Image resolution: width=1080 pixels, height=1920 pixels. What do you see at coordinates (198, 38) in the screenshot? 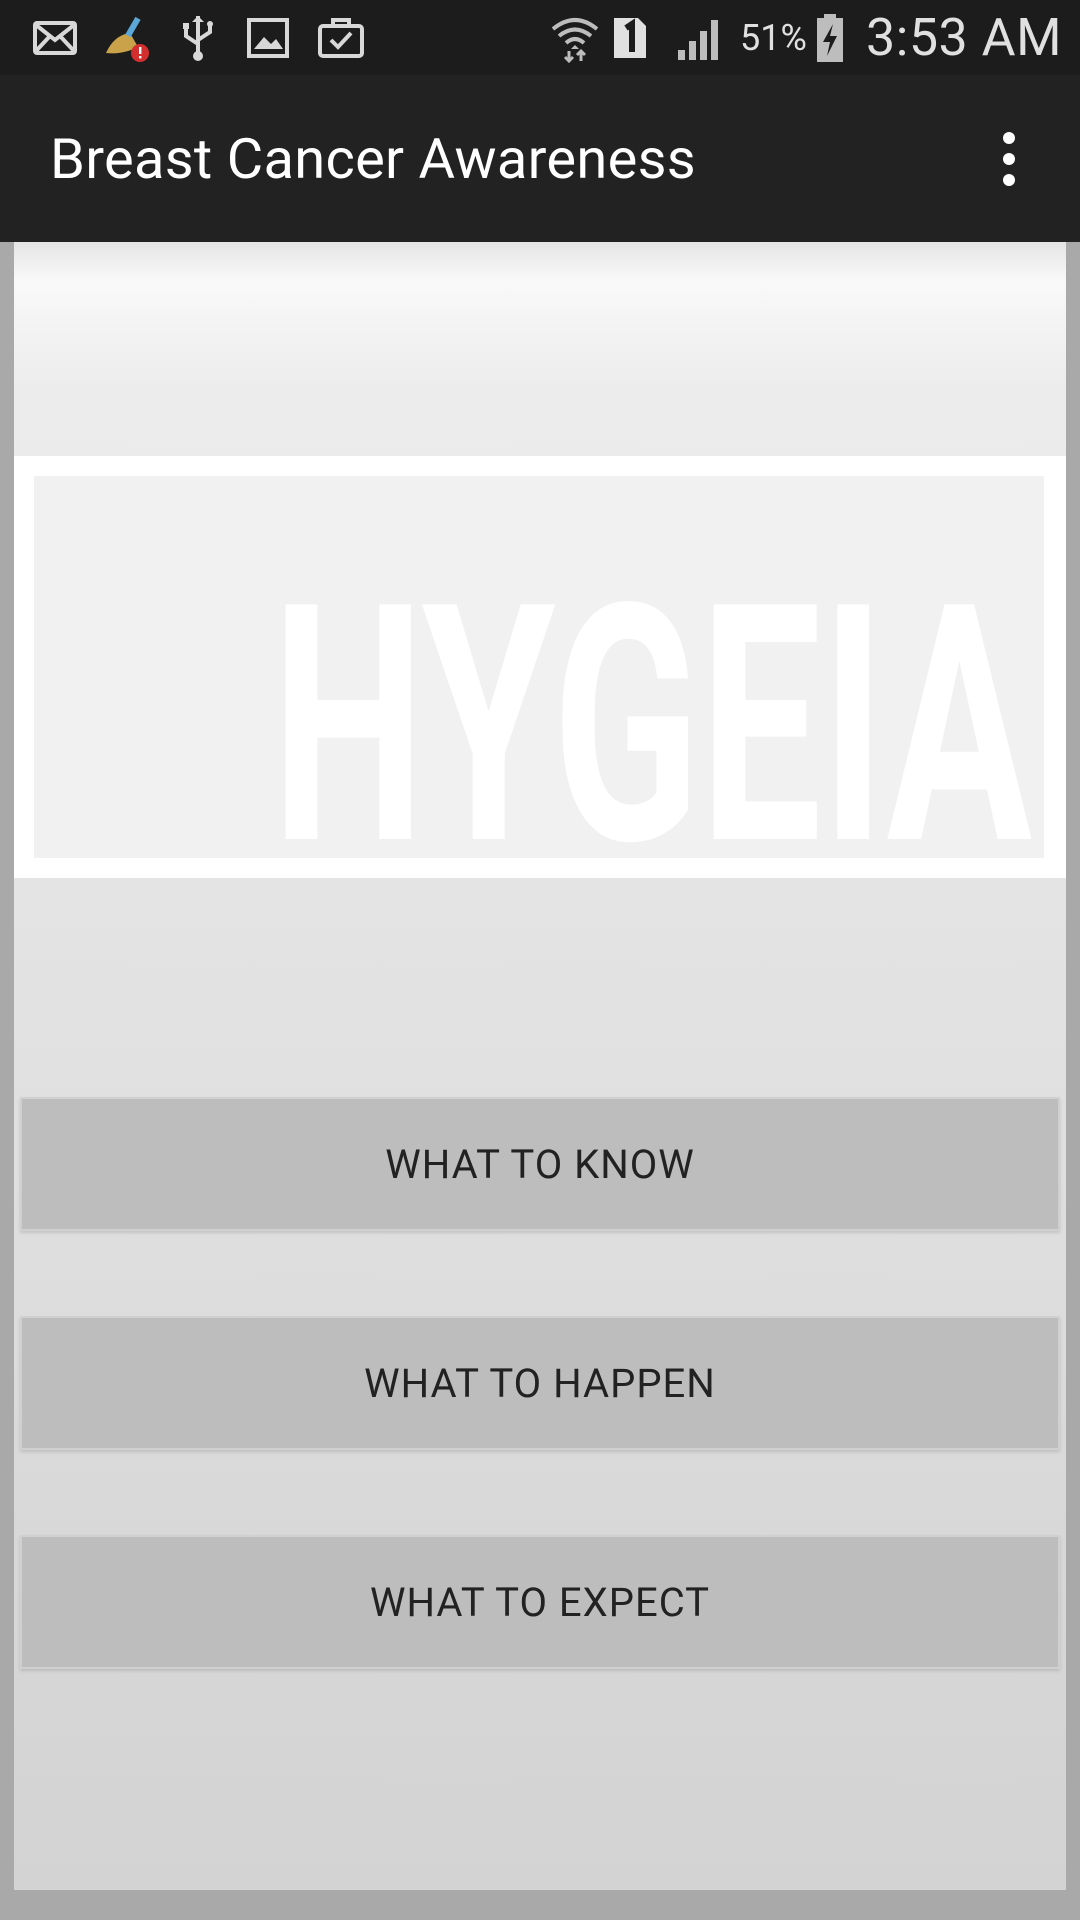
I see `usb-icon` at bounding box center [198, 38].